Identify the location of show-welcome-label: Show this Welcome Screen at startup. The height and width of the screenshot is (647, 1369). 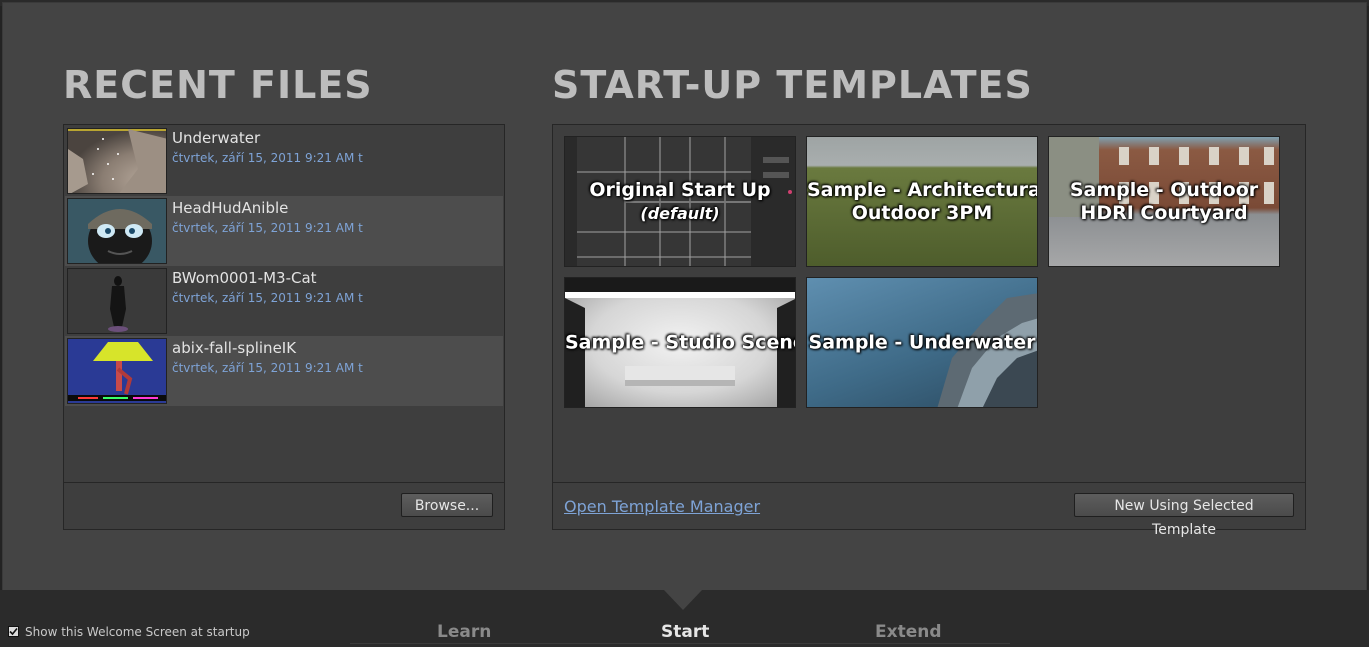
(137, 632).